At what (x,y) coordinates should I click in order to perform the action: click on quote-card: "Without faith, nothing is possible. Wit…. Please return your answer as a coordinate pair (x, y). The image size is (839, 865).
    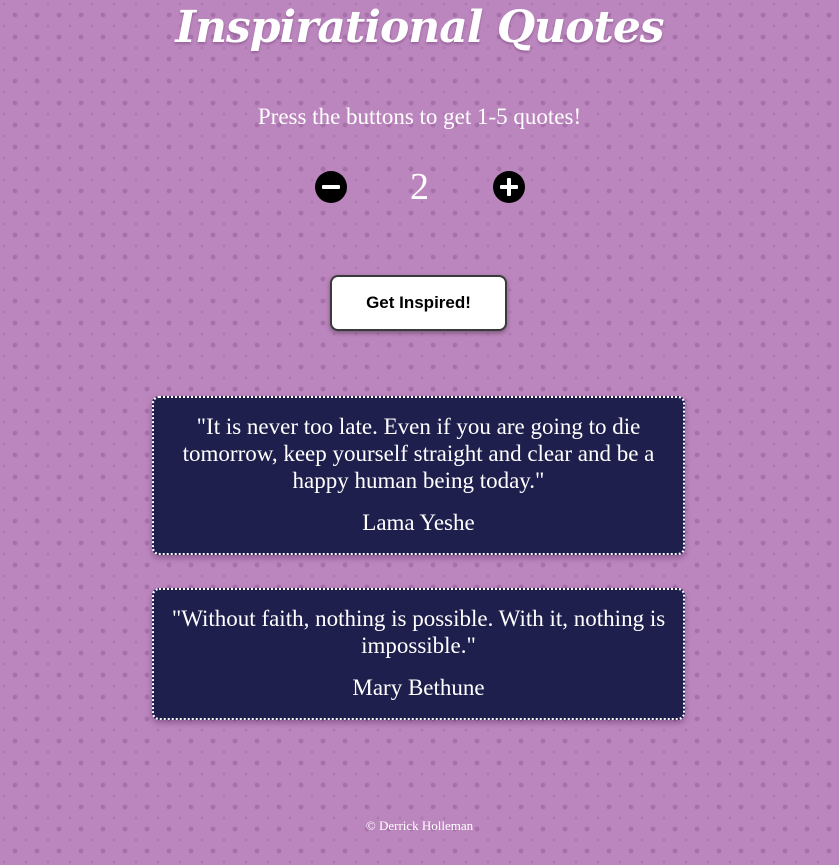
    Looking at the image, I should click on (418, 654).